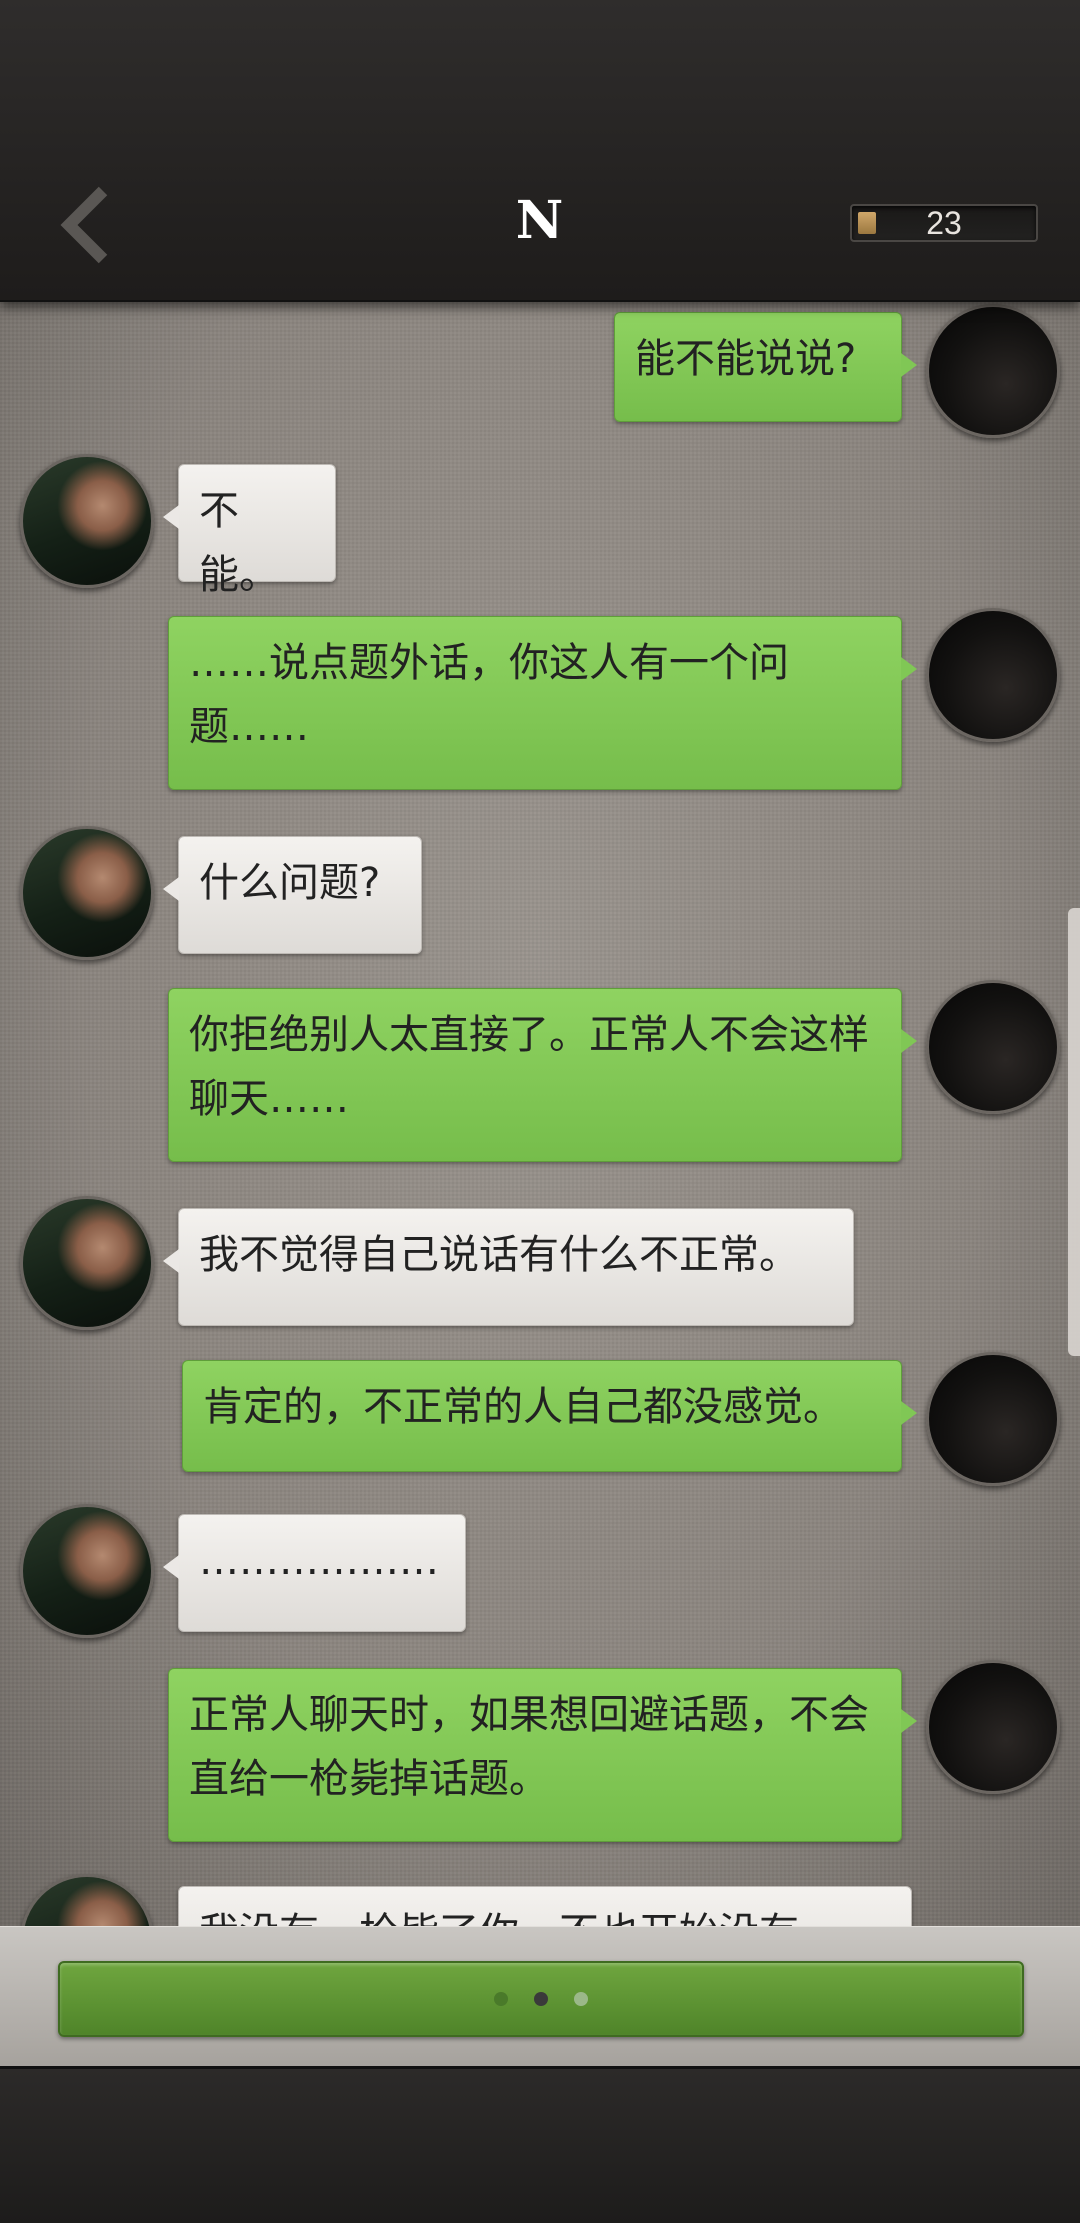  Describe the element at coordinates (292, 895) in the screenshot. I see `contact-message-bubble: 什么问题?` at that location.